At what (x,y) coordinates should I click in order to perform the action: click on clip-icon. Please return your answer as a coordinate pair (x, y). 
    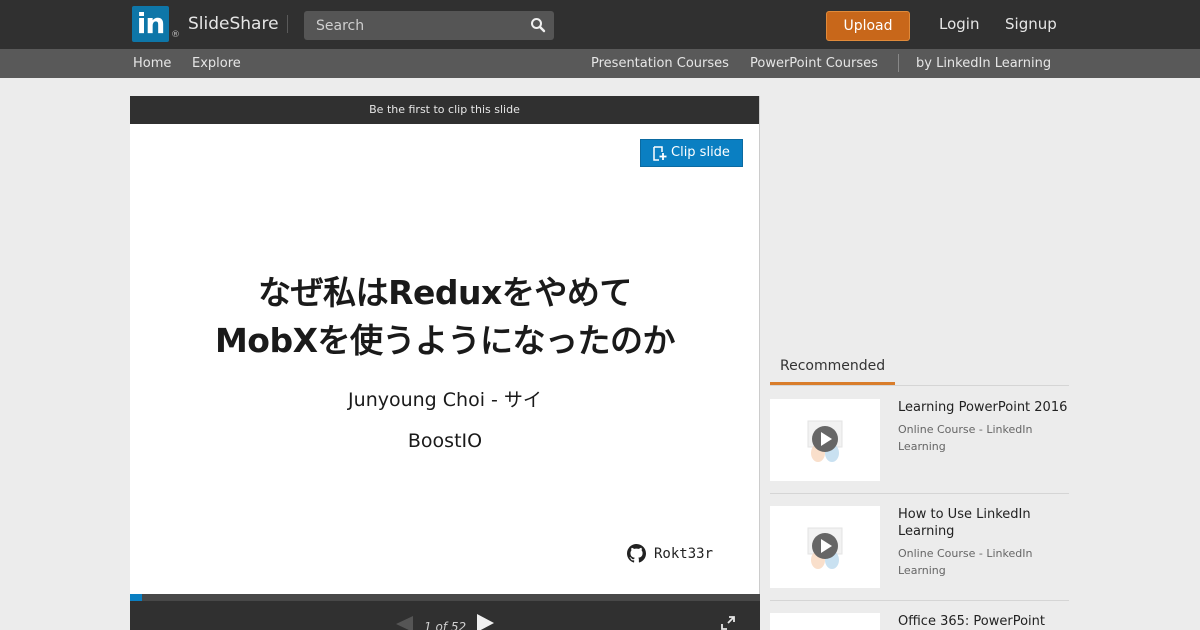
    Looking at the image, I should click on (660, 153).